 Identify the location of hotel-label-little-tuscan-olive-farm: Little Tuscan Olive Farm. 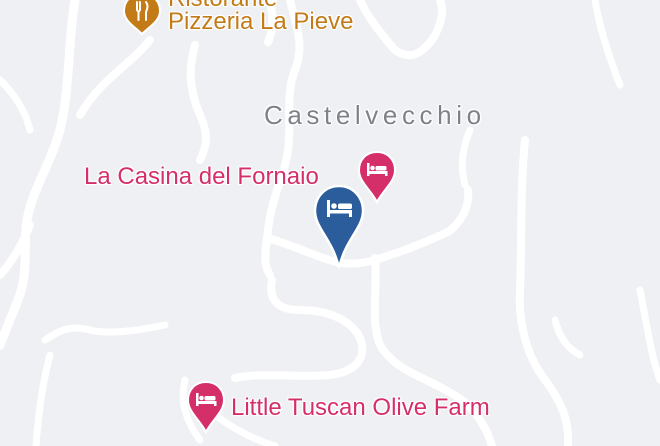
(360, 408).